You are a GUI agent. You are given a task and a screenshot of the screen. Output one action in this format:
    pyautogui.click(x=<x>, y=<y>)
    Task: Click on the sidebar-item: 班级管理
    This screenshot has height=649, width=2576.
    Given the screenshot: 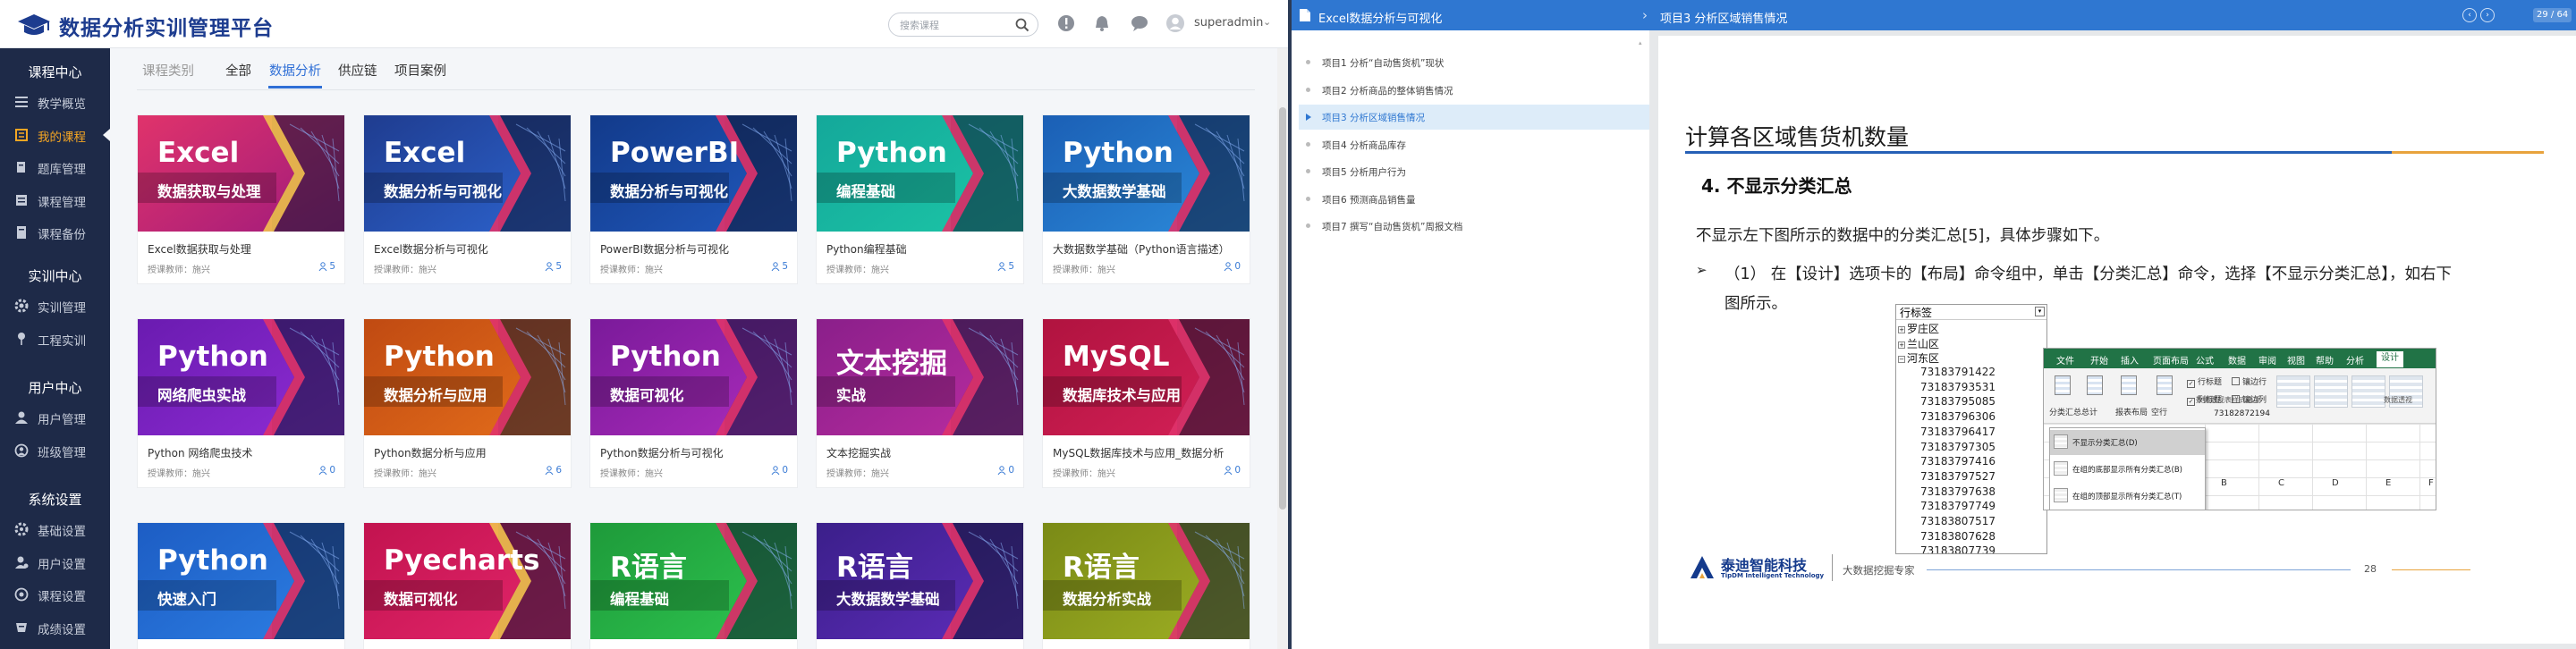 What is the action you would take?
    pyautogui.click(x=55, y=450)
    